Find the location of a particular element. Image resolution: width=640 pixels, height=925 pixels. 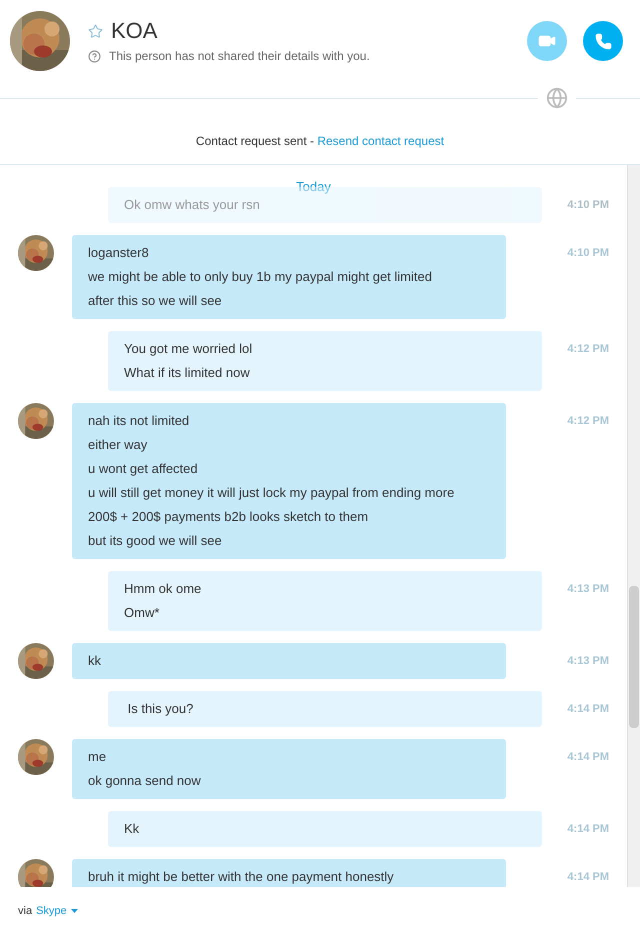

date-separator: Today is located at coordinates (313, 187).